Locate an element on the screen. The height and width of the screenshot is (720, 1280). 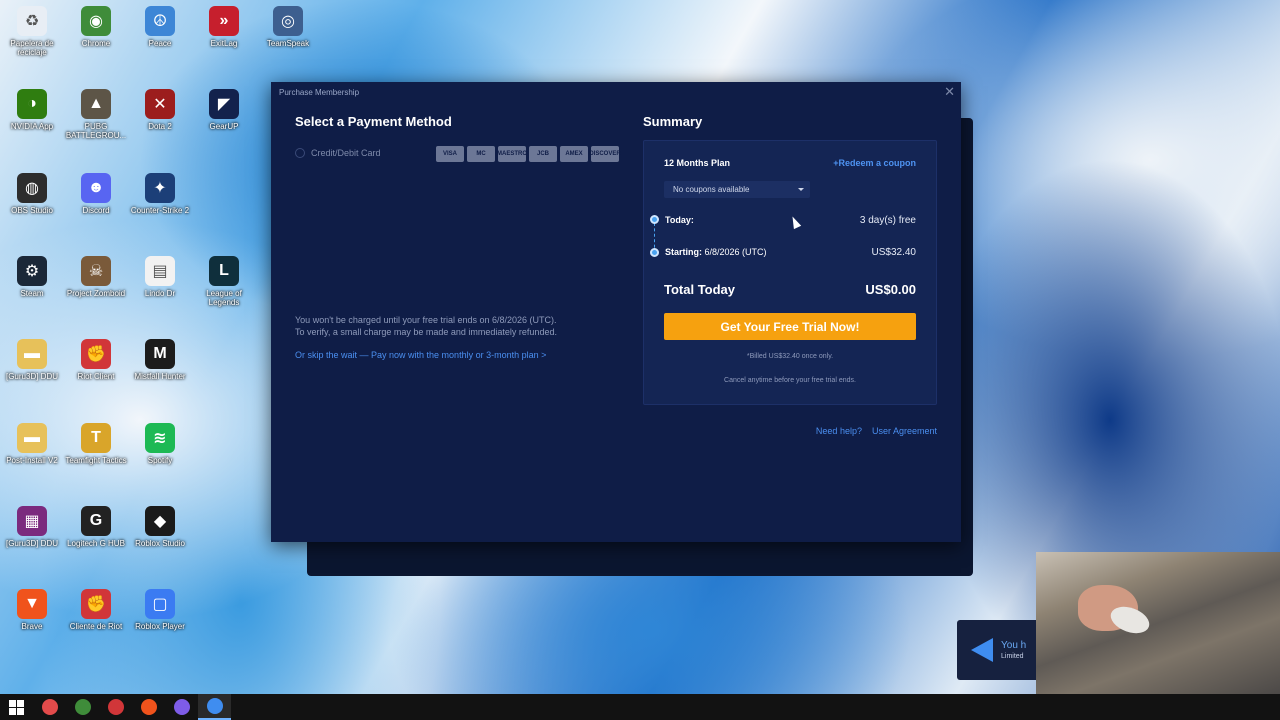
desktop-icon-discord: ☻ Discord is located at coordinates (96, 194).